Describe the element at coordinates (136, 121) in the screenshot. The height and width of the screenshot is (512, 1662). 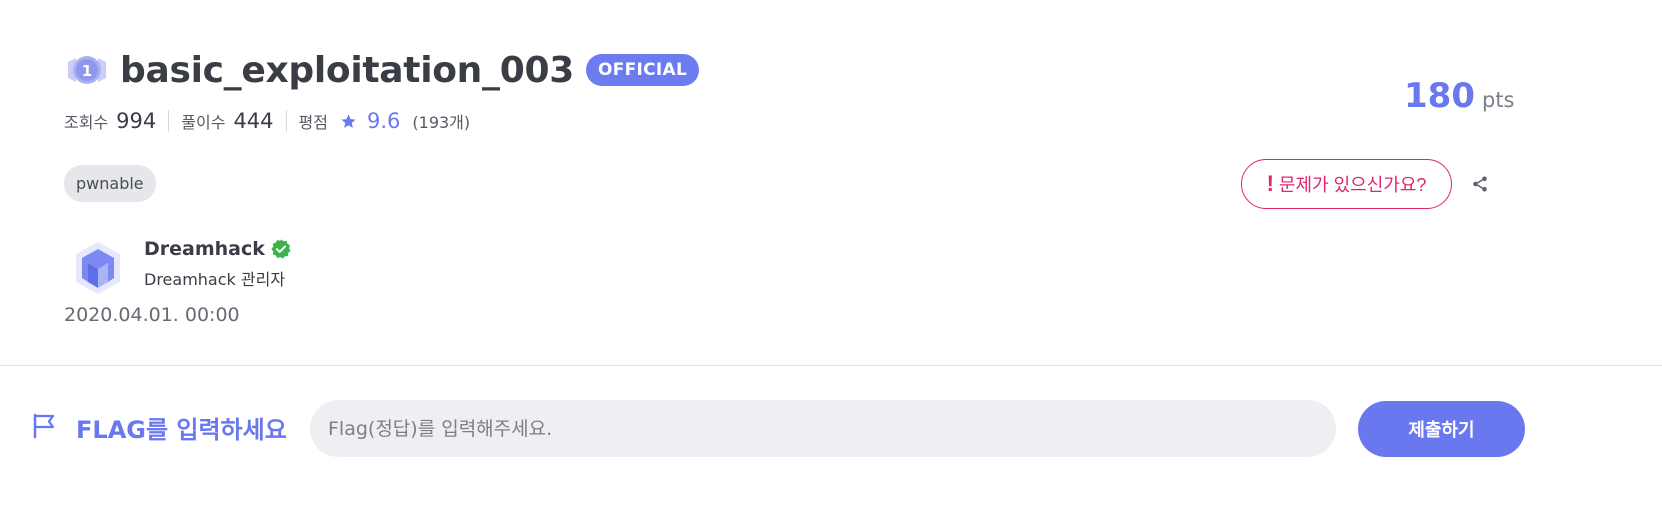
I see `views-count: 994` at that location.